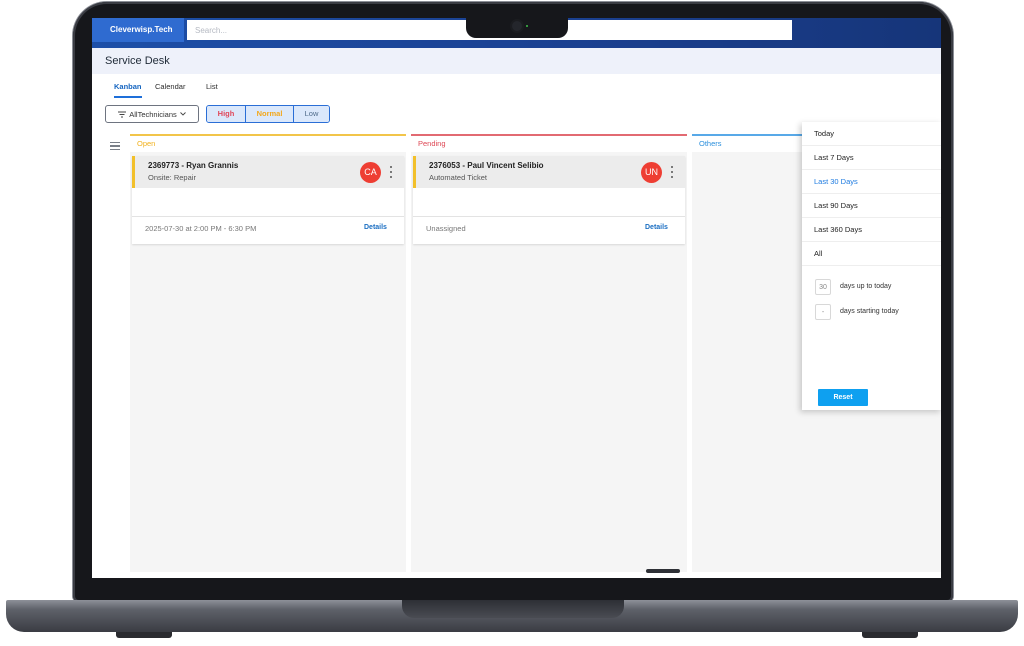 The height and width of the screenshot is (646, 1024). I want to click on laptop-foot-left, so click(144, 635).